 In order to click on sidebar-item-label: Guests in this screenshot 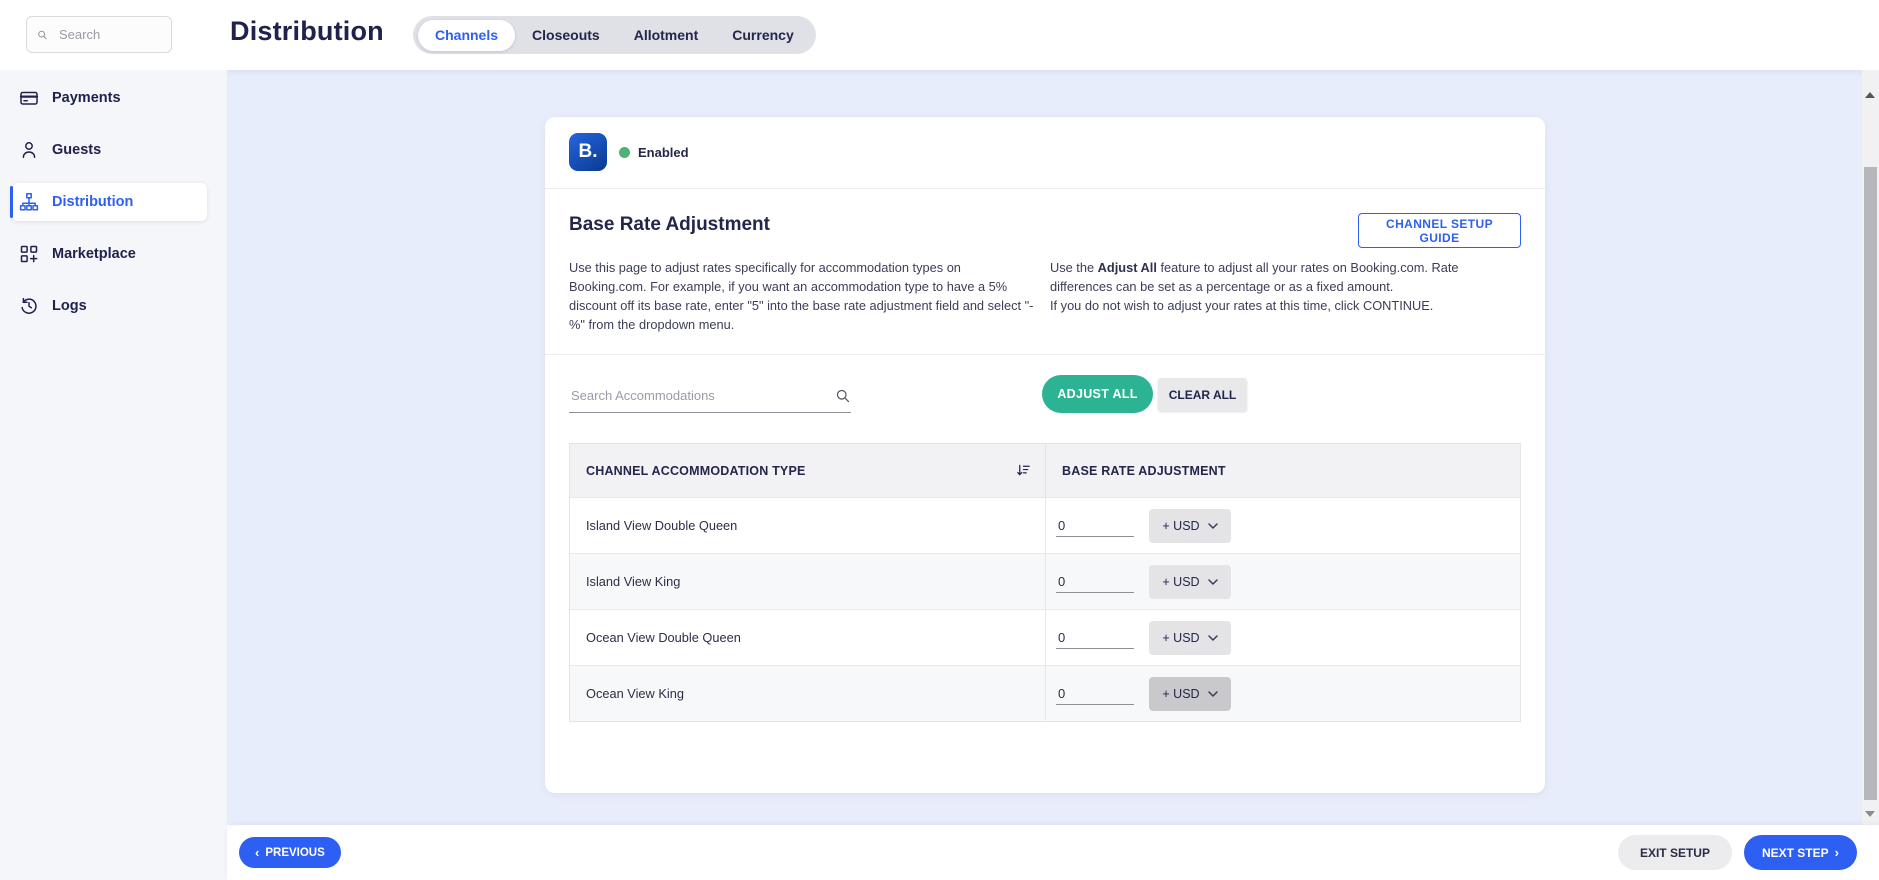, I will do `click(77, 150)`.